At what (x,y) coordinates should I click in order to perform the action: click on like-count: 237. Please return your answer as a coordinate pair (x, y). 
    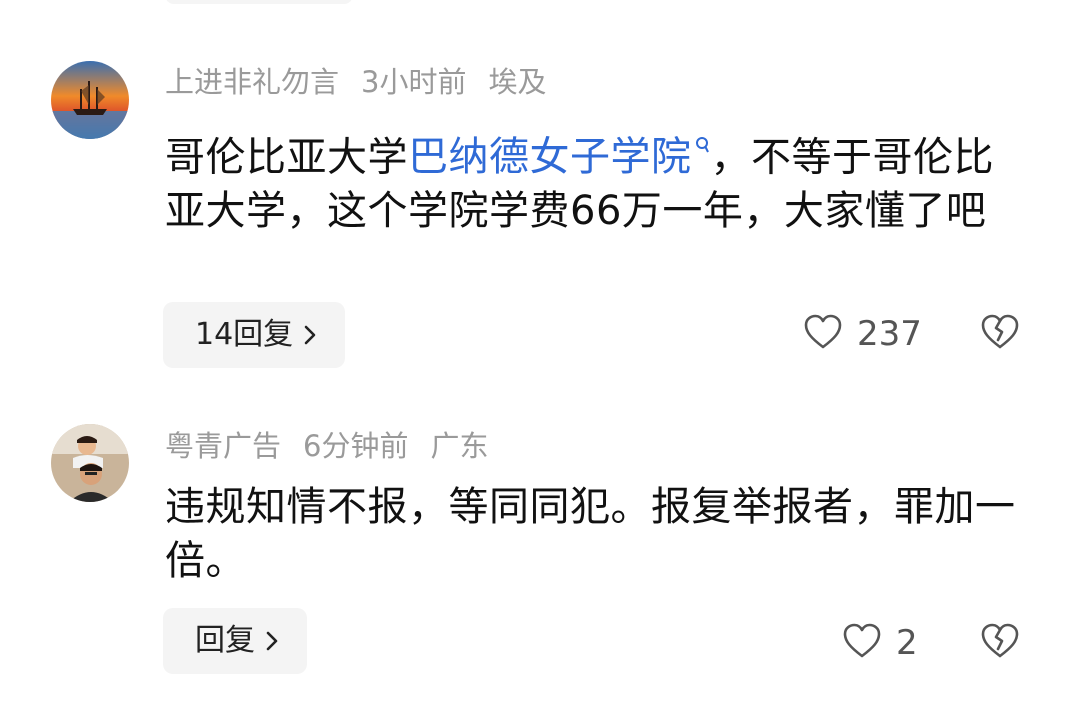
    Looking at the image, I should click on (889, 334).